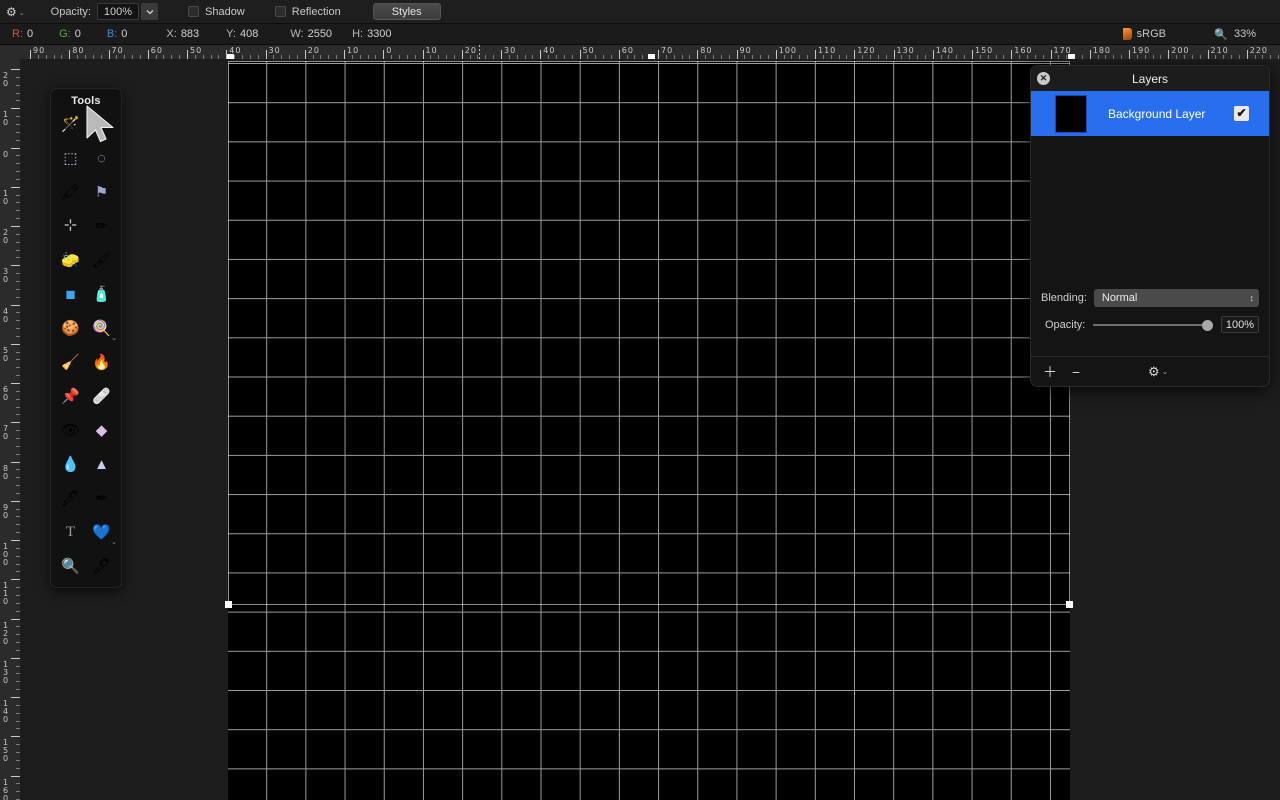 Image resolution: width=1280 pixels, height=800 pixels. What do you see at coordinates (101, 158) in the screenshot?
I see `ellipse-select-tool: ◌` at bounding box center [101, 158].